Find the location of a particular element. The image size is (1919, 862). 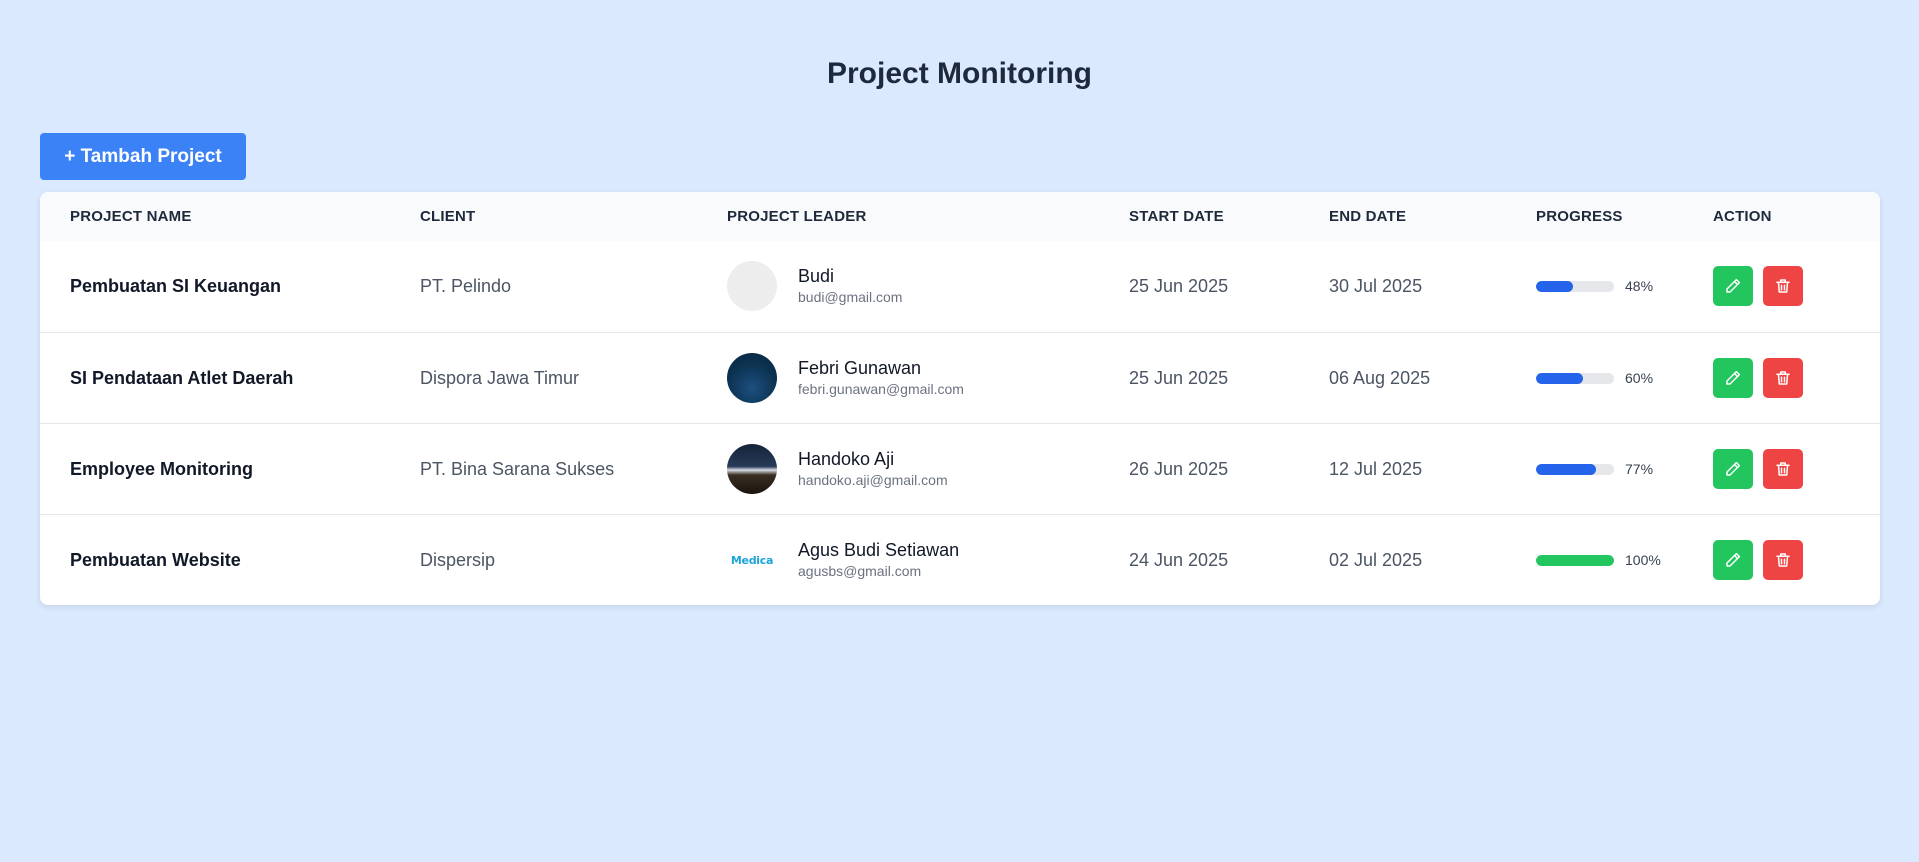

project-leader: Febri Gunawan febri.gunawan@gmail.com is located at coordinates (845, 378).